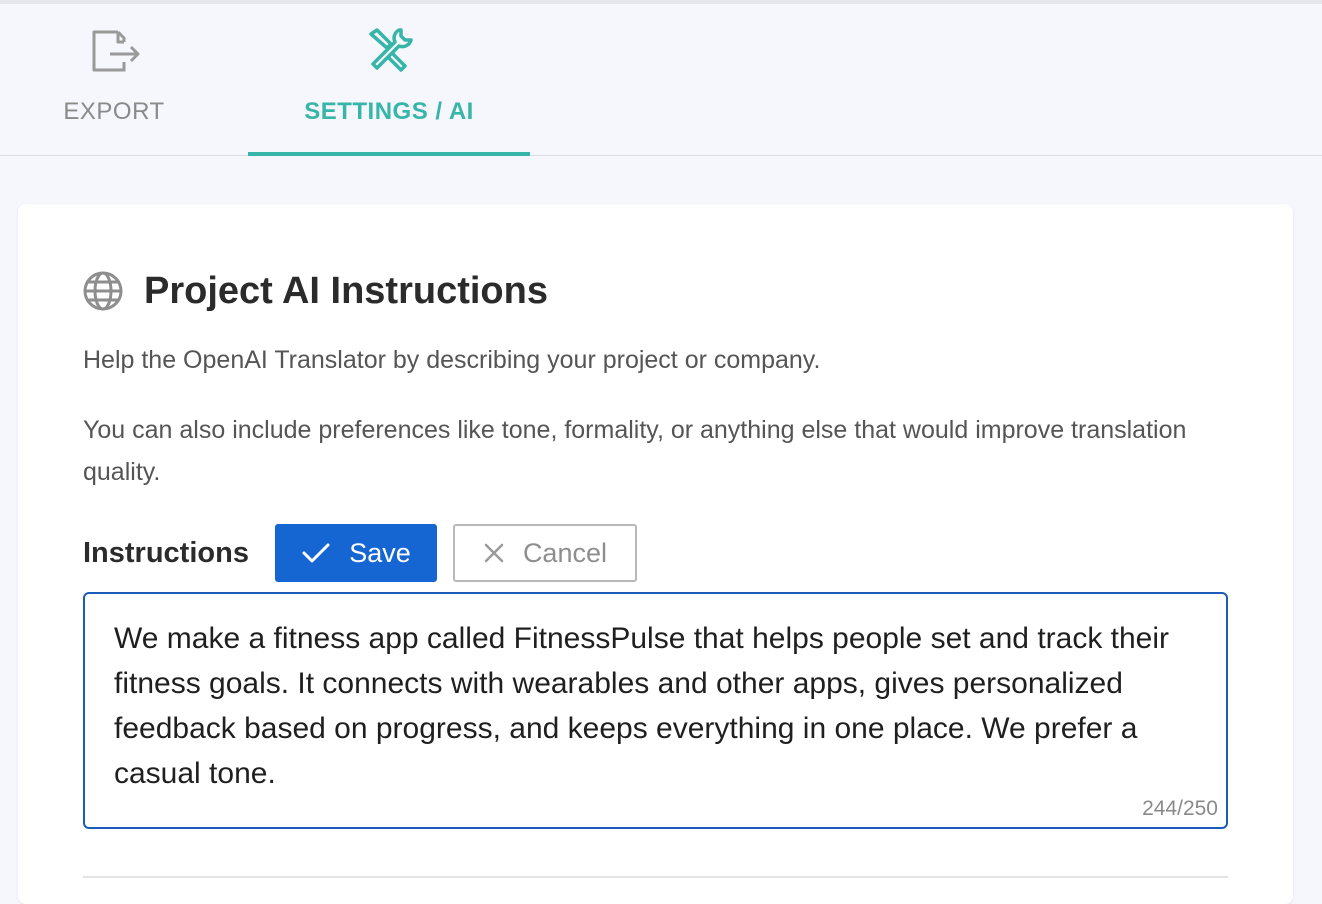 This screenshot has height=904, width=1322. I want to click on globe-icon, so click(103, 291).